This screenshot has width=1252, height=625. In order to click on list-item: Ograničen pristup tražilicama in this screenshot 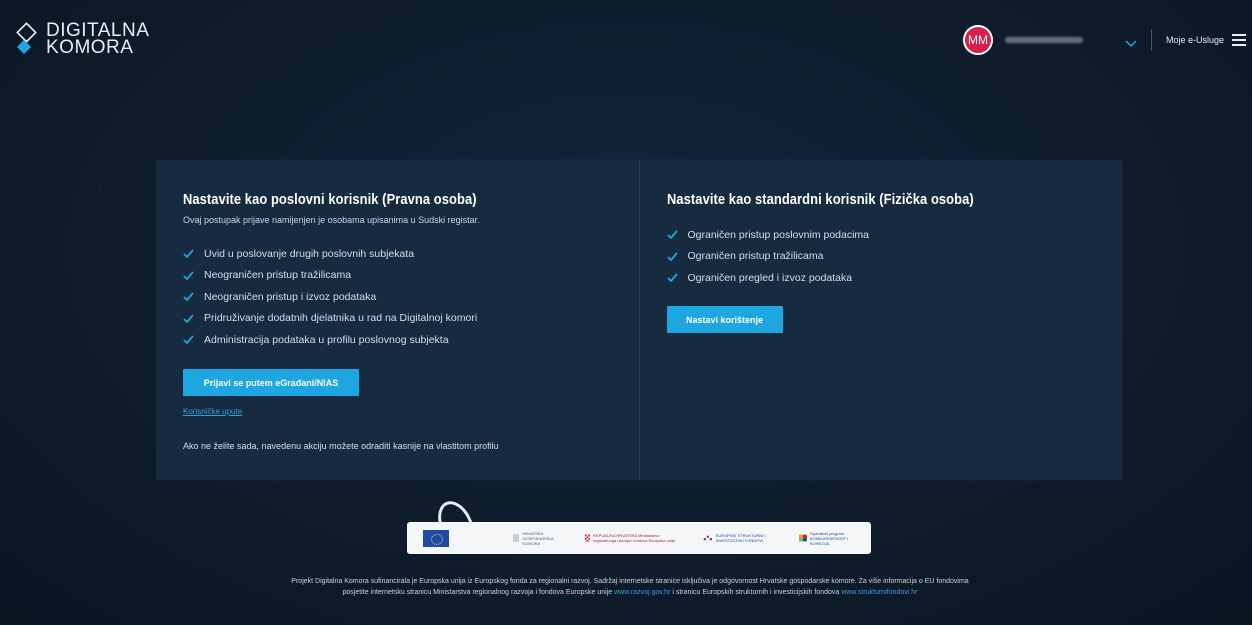, I will do `click(768, 257)`.